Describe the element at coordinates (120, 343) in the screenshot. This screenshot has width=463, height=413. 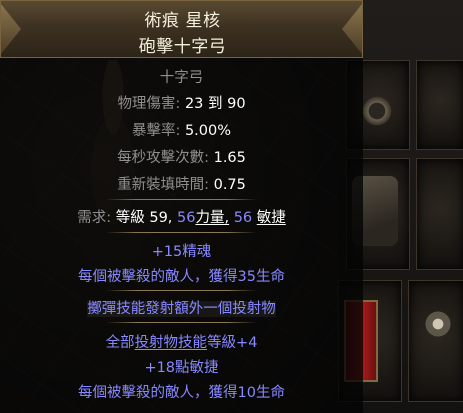
I see `mod-prefix: 全部` at that location.